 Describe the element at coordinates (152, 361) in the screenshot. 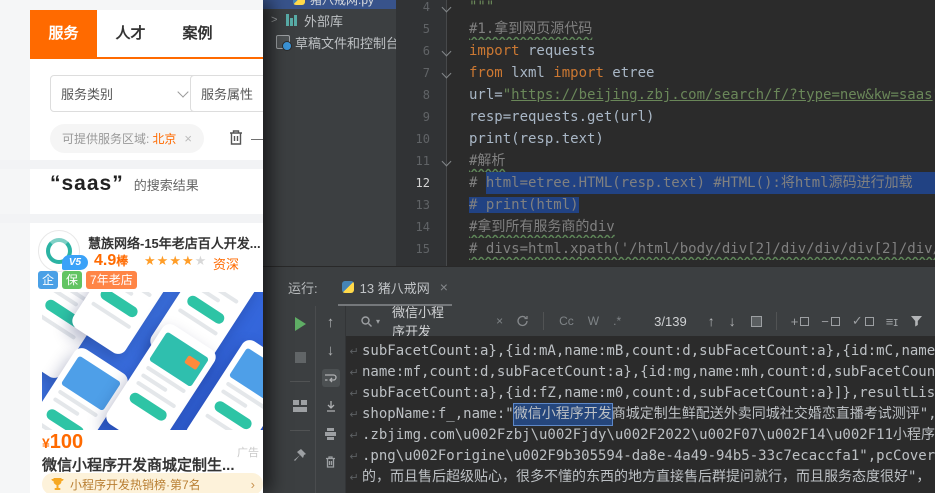

I see `product-image` at that location.